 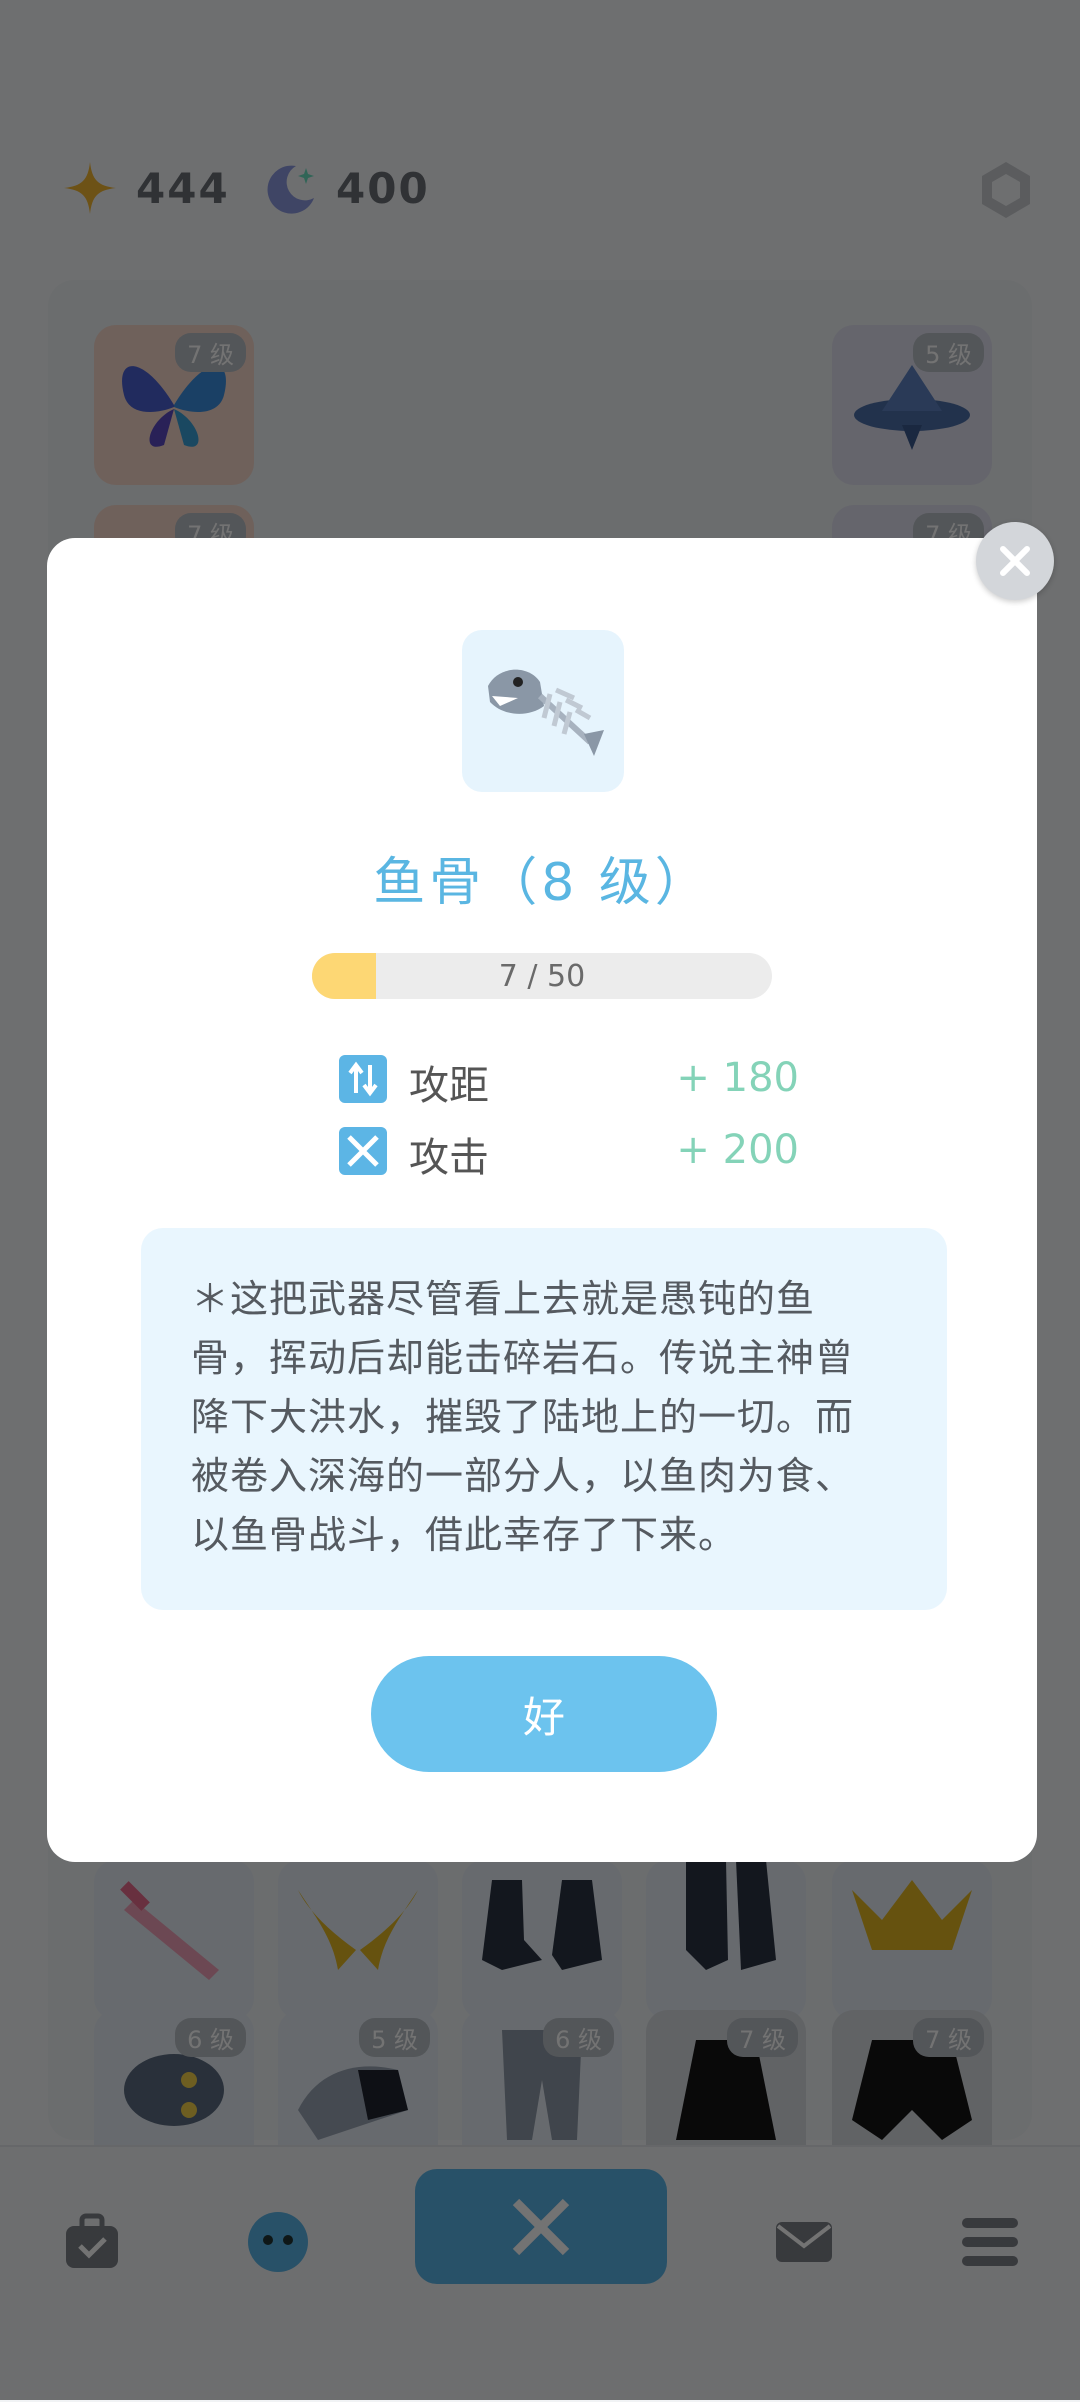 I want to click on progress-text: 7 / 50, so click(x=542, y=976).